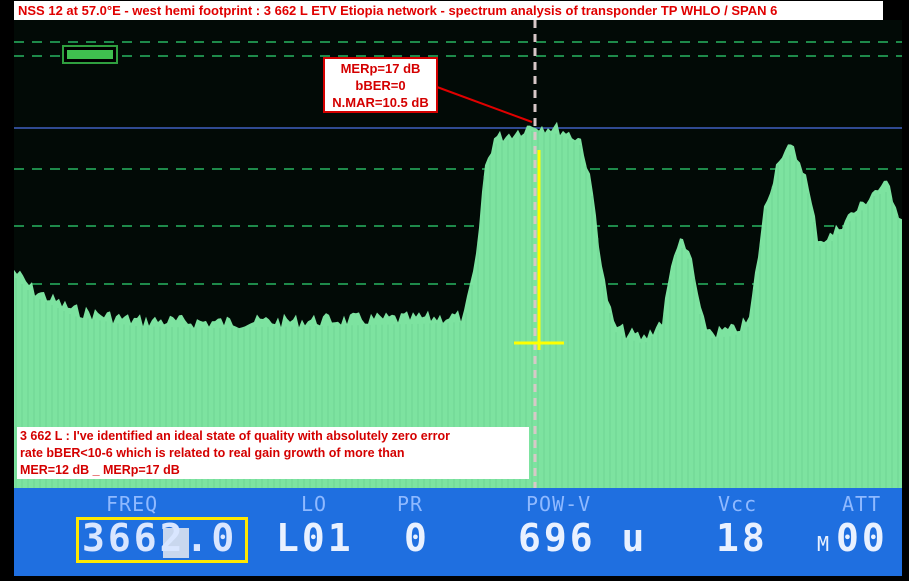 This screenshot has width=909, height=581. I want to click on pr-value: 0, so click(417, 538).